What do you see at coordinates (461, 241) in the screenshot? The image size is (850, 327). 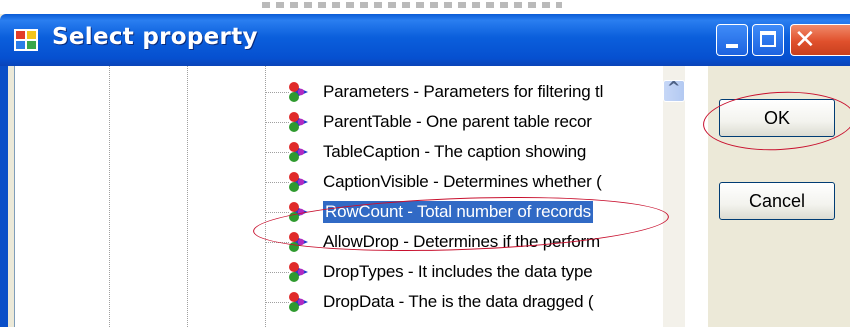 I see `tree-item-label: AllowDrop - Determines if the perform` at bounding box center [461, 241].